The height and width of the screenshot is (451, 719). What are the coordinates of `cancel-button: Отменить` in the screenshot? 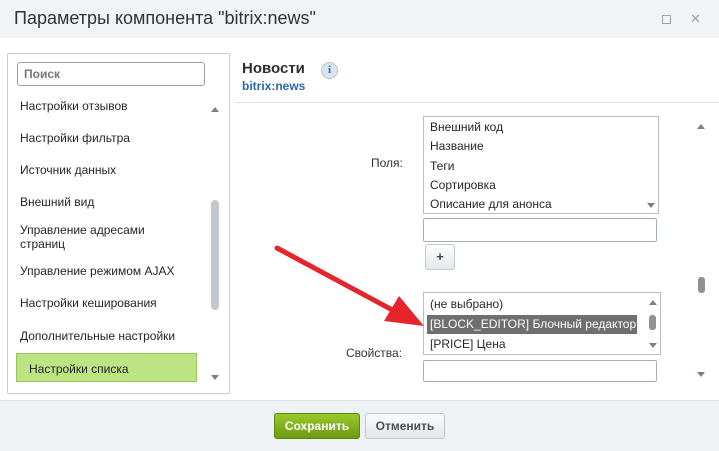 It's located at (405, 426).